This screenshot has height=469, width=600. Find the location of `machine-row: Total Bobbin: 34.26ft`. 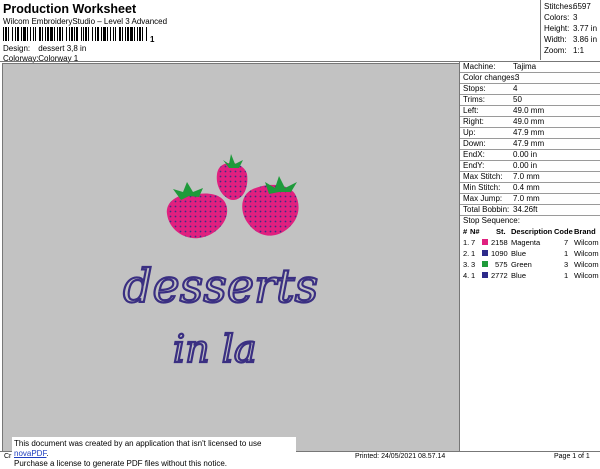

machine-row: Total Bobbin: 34.26ft is located at coordinates (500, 209).